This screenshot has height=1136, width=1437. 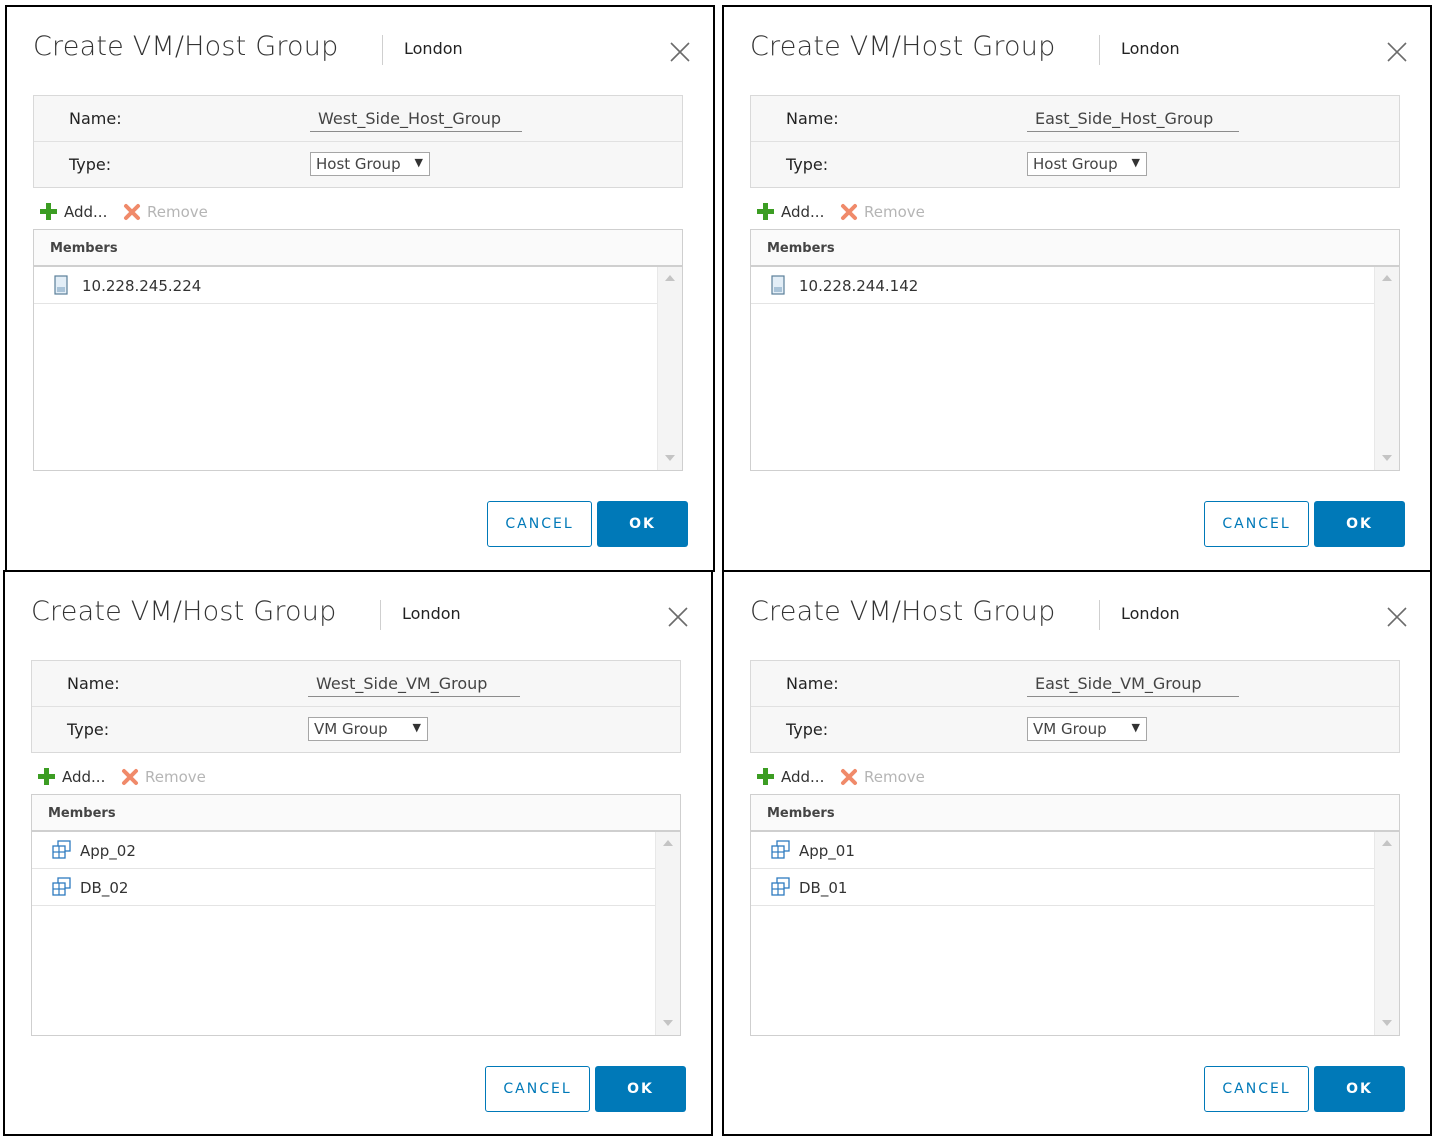 I want to click on type-row: Type: Host Group ▼, so click(x=1075, y=165).